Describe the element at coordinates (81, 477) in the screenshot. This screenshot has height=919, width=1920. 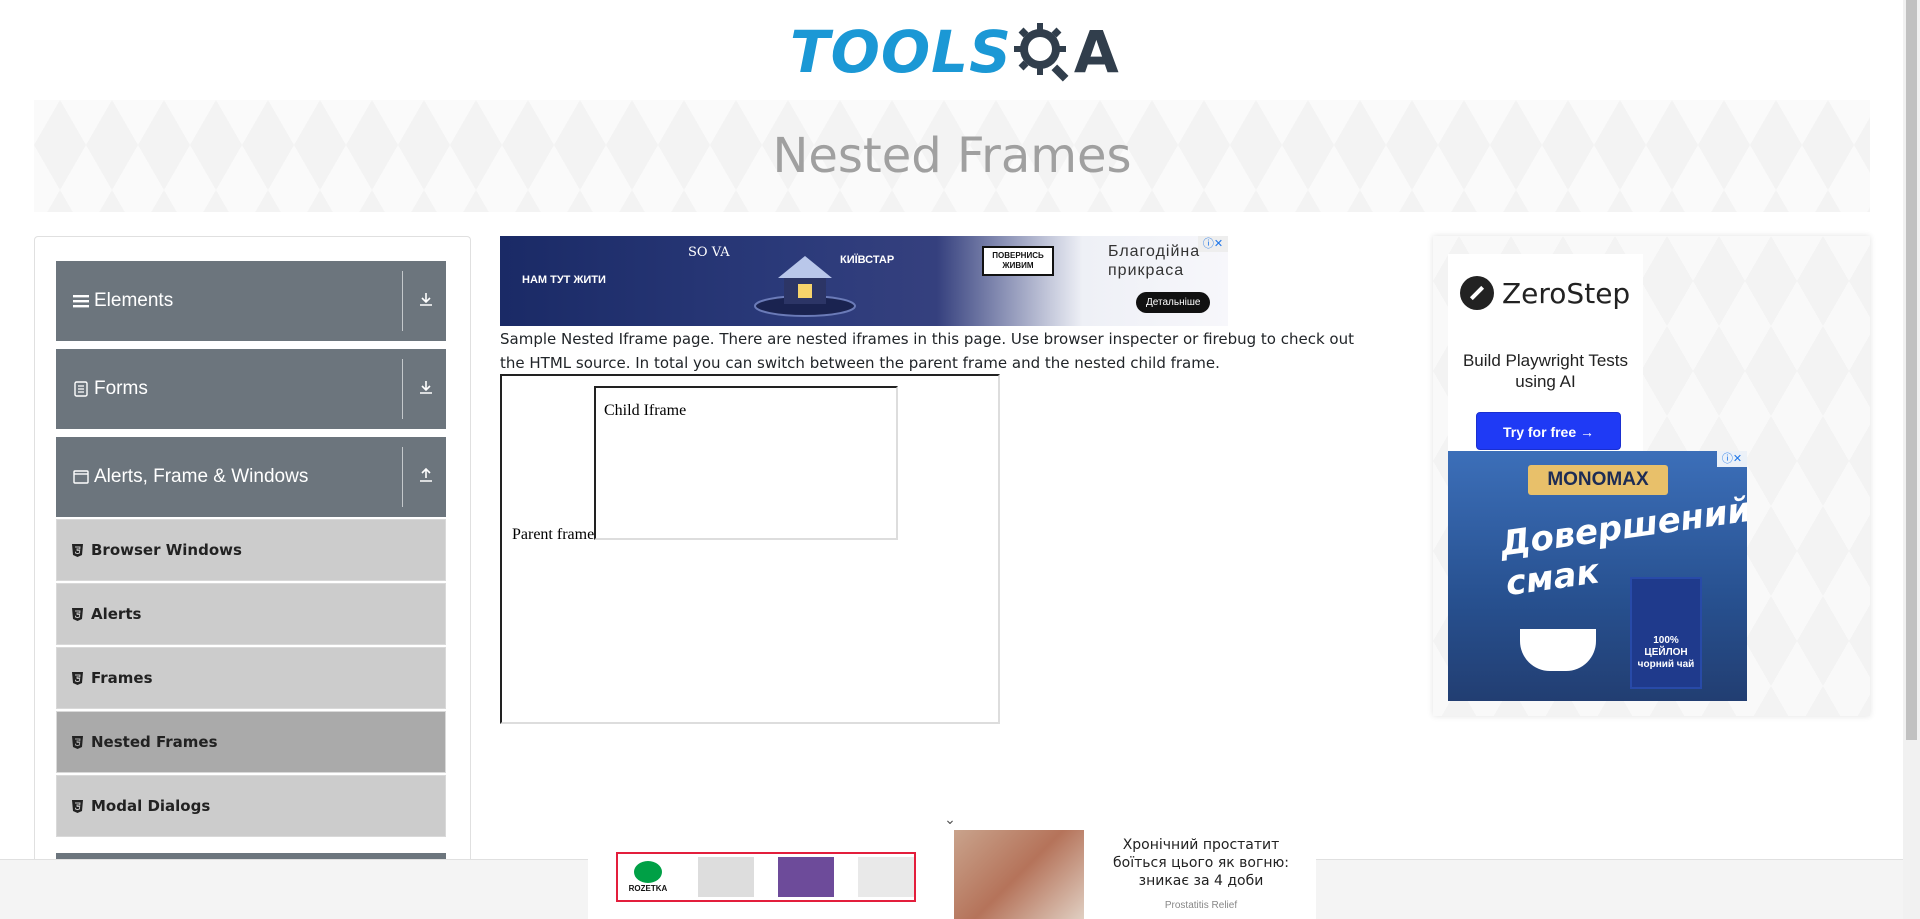
I see `window-icon` at that location.